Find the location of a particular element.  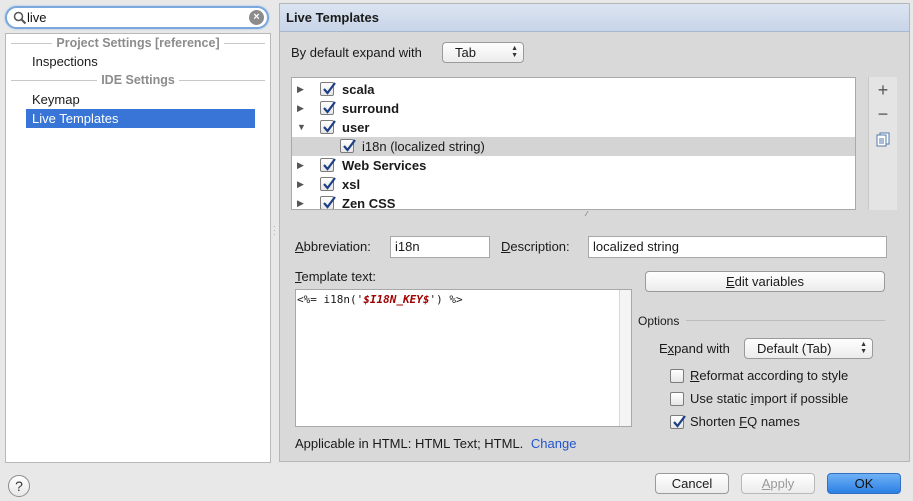

shorten-fq-checkbox is located at coordinates (678, 422).